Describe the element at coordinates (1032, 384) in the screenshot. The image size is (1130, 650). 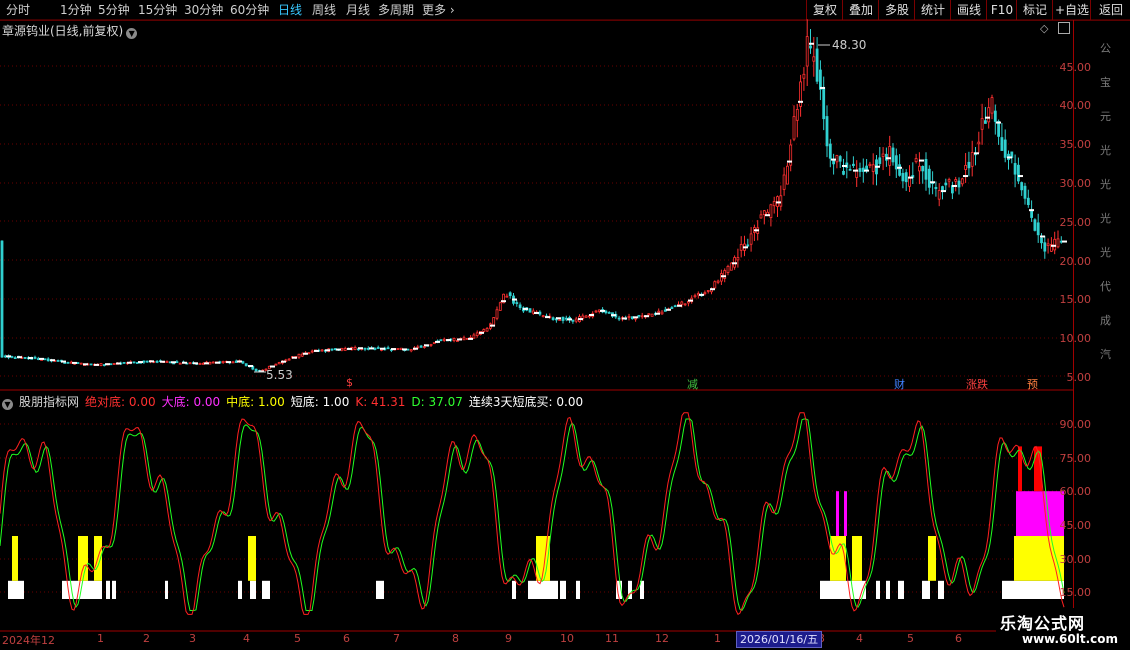
I see `event-marker: 预` at that location.